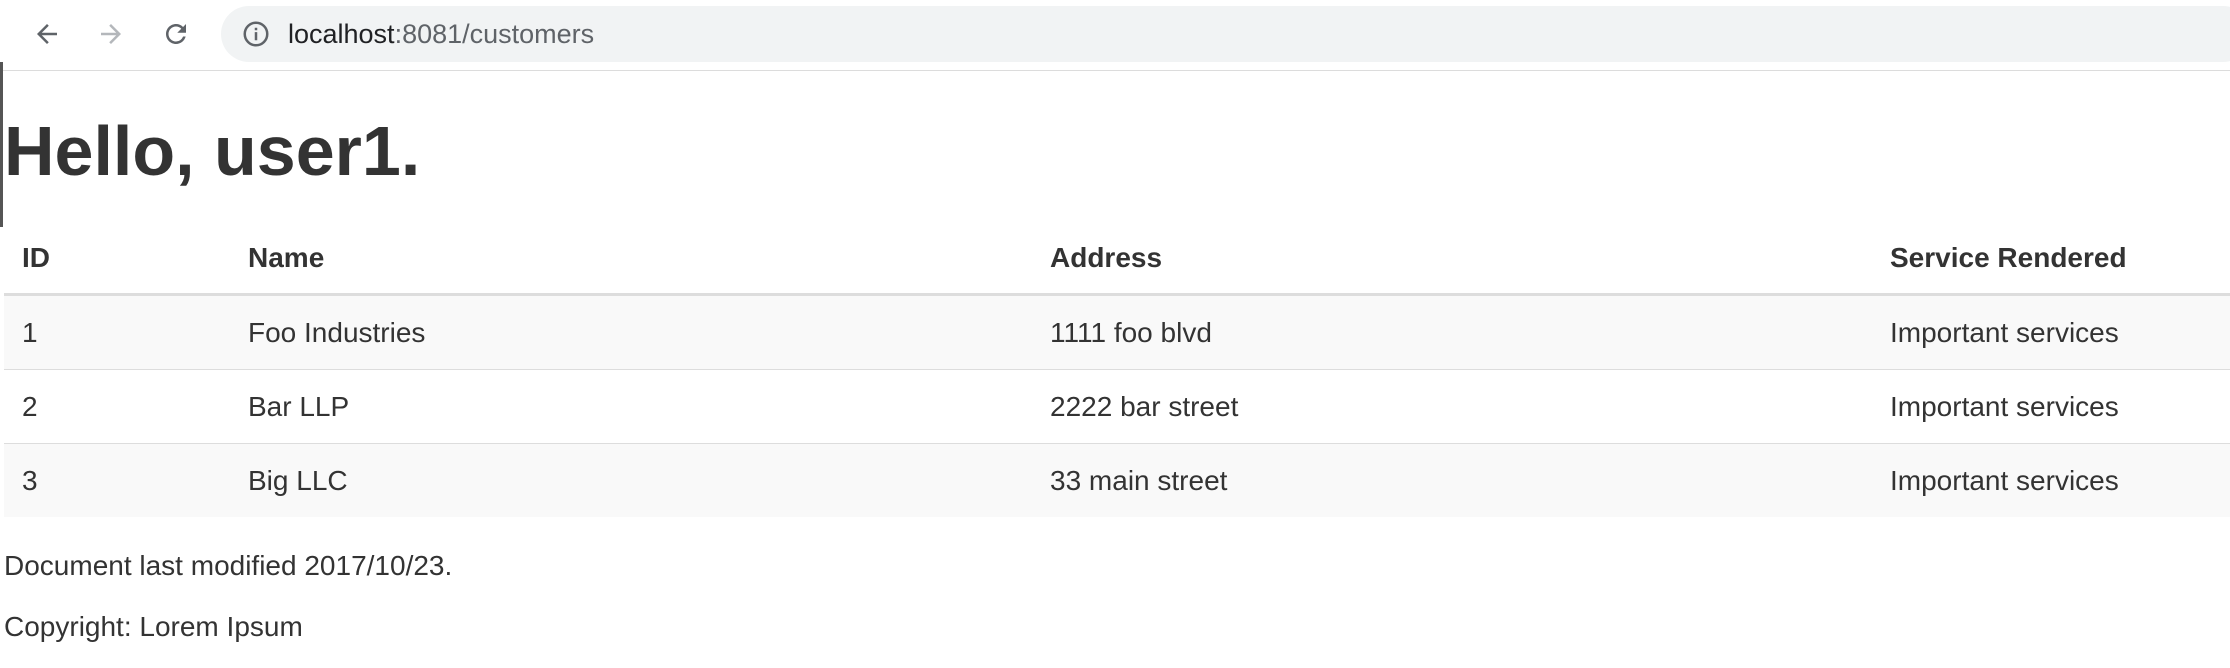 This screenshot has width=2230, height=668. I want to click on cell-address: 33 main street, so click(1452, 480).